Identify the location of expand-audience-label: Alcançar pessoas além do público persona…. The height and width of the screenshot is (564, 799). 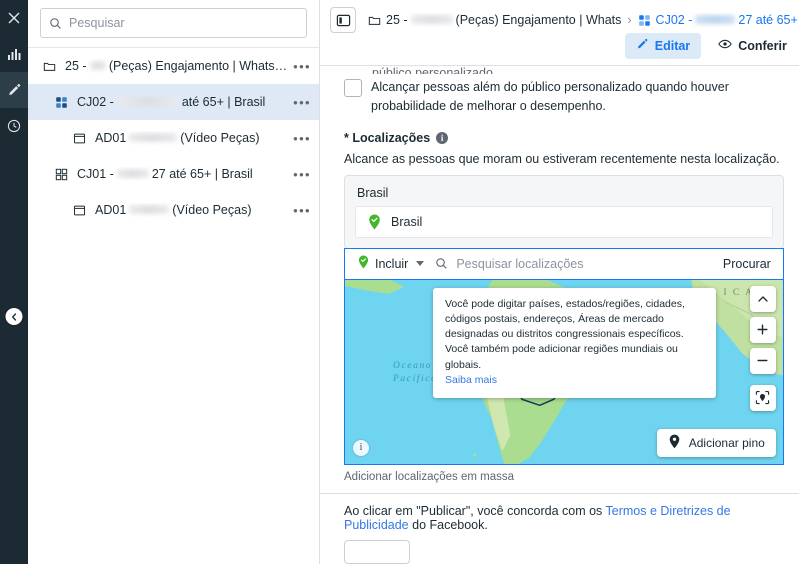
(550, 97).